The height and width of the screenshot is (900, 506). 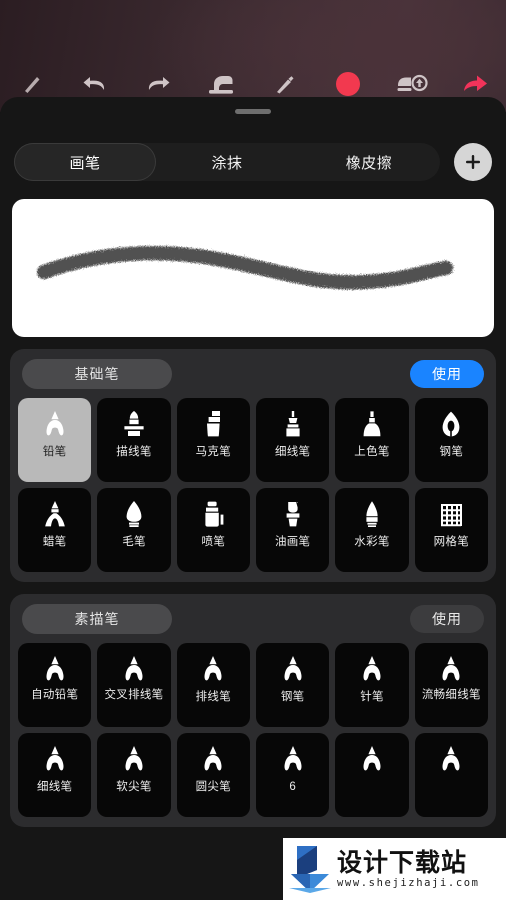 I want to click on brush-label: 流畅细线笔, so click(x=451, y=695).